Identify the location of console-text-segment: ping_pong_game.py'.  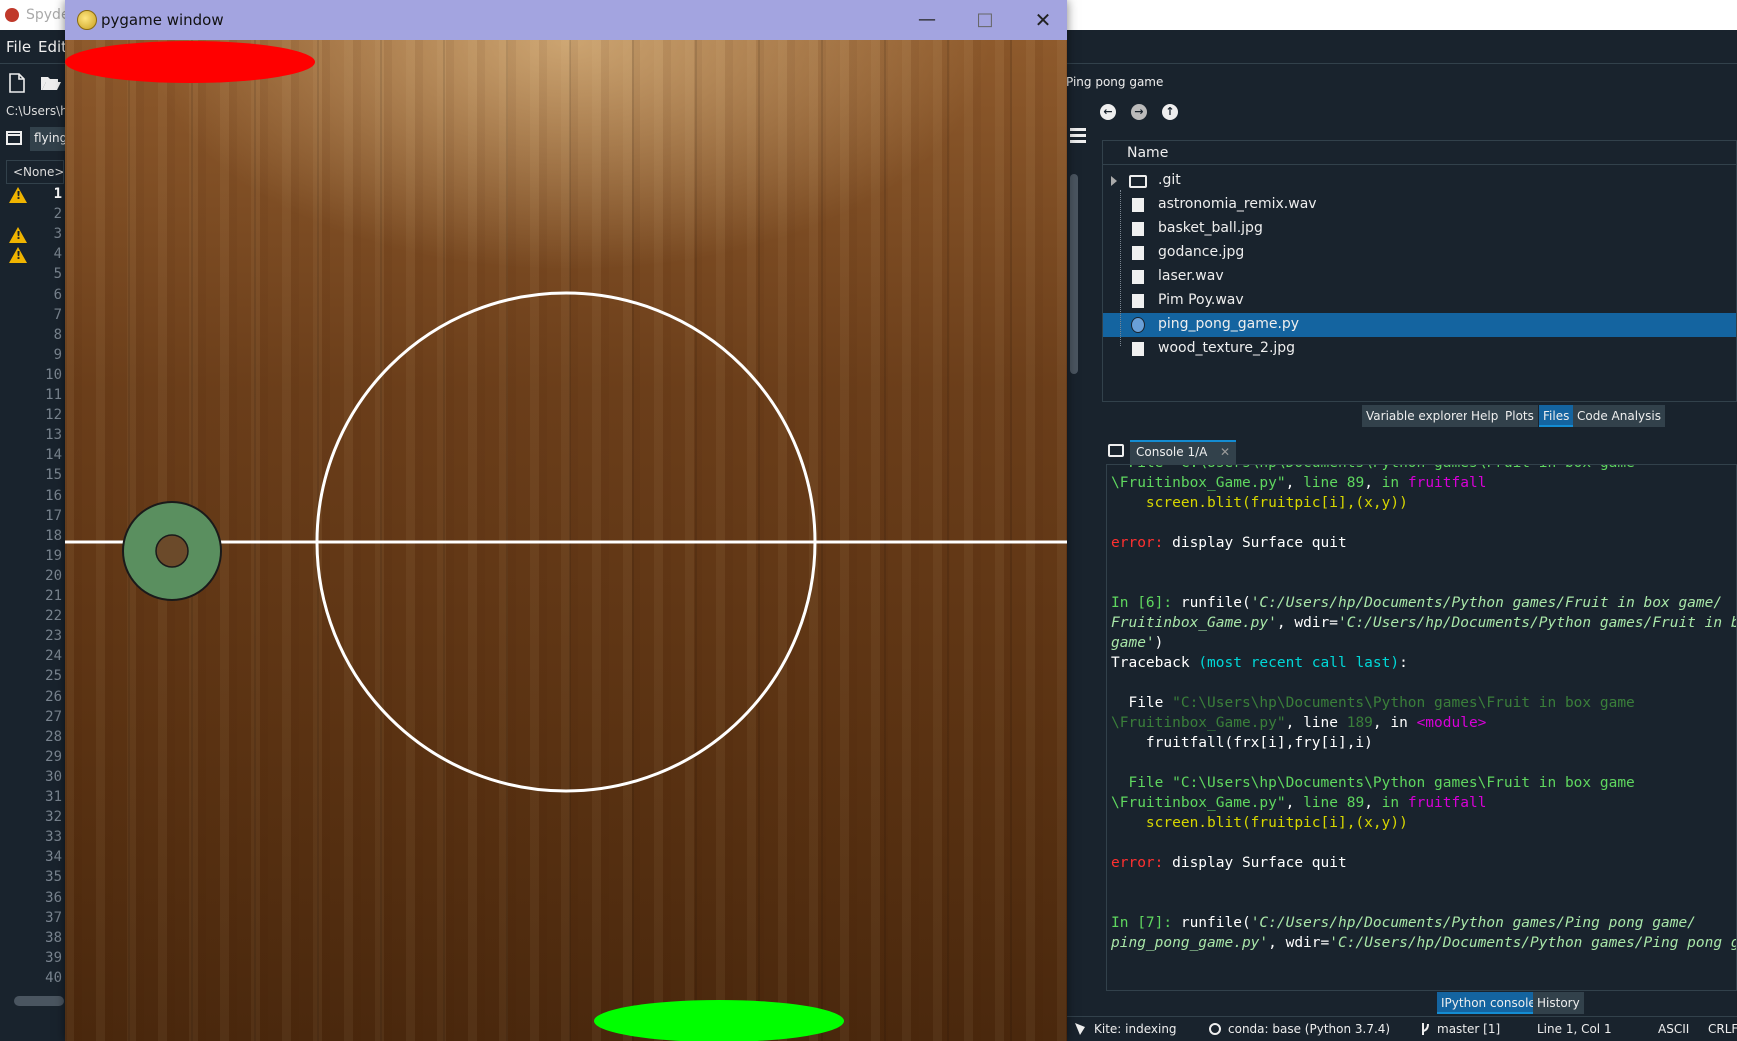
(1190, 943).